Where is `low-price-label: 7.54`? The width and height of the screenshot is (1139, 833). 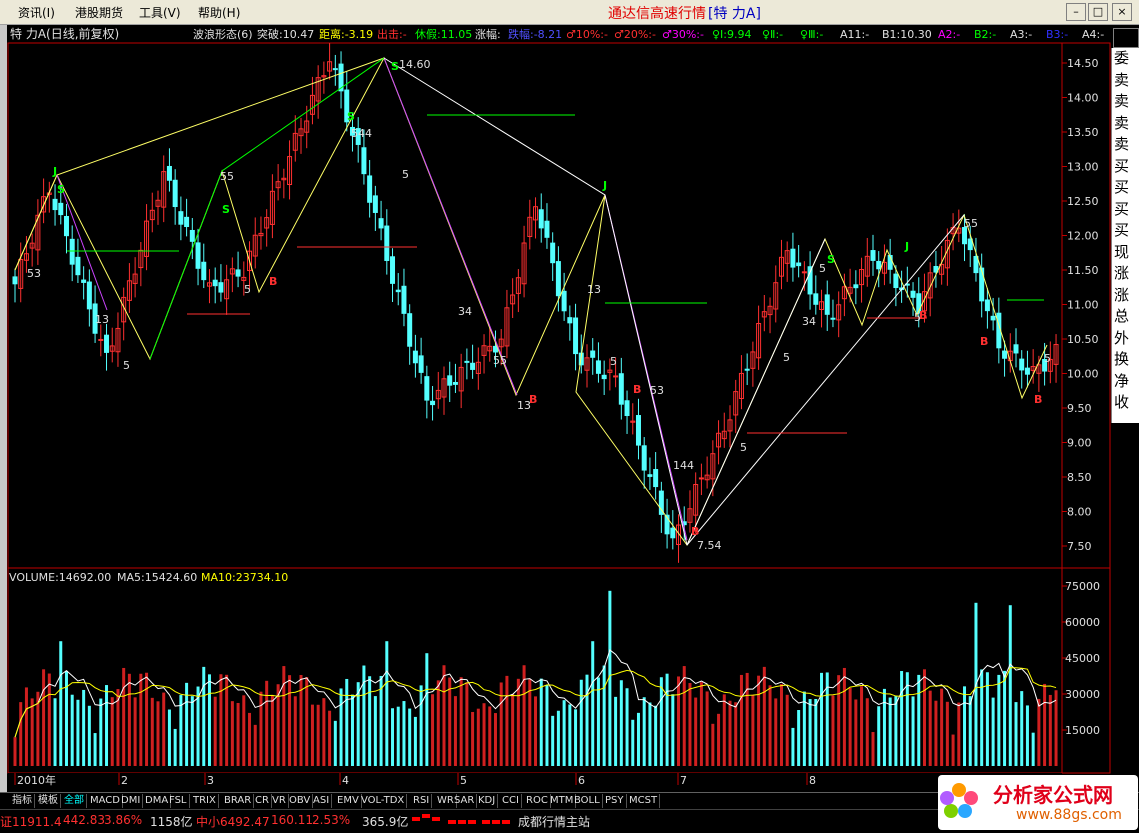
low-price-label: 7.54 is located at coordinates (709, 545).